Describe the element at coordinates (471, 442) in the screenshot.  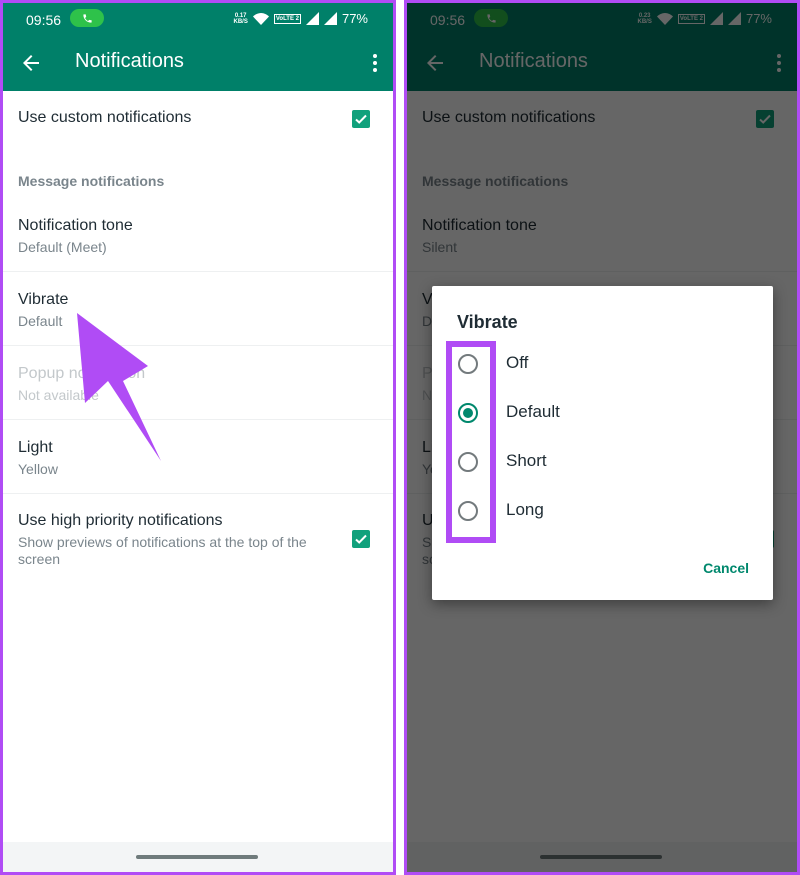
I see `annotation-highlight-box` at that location.